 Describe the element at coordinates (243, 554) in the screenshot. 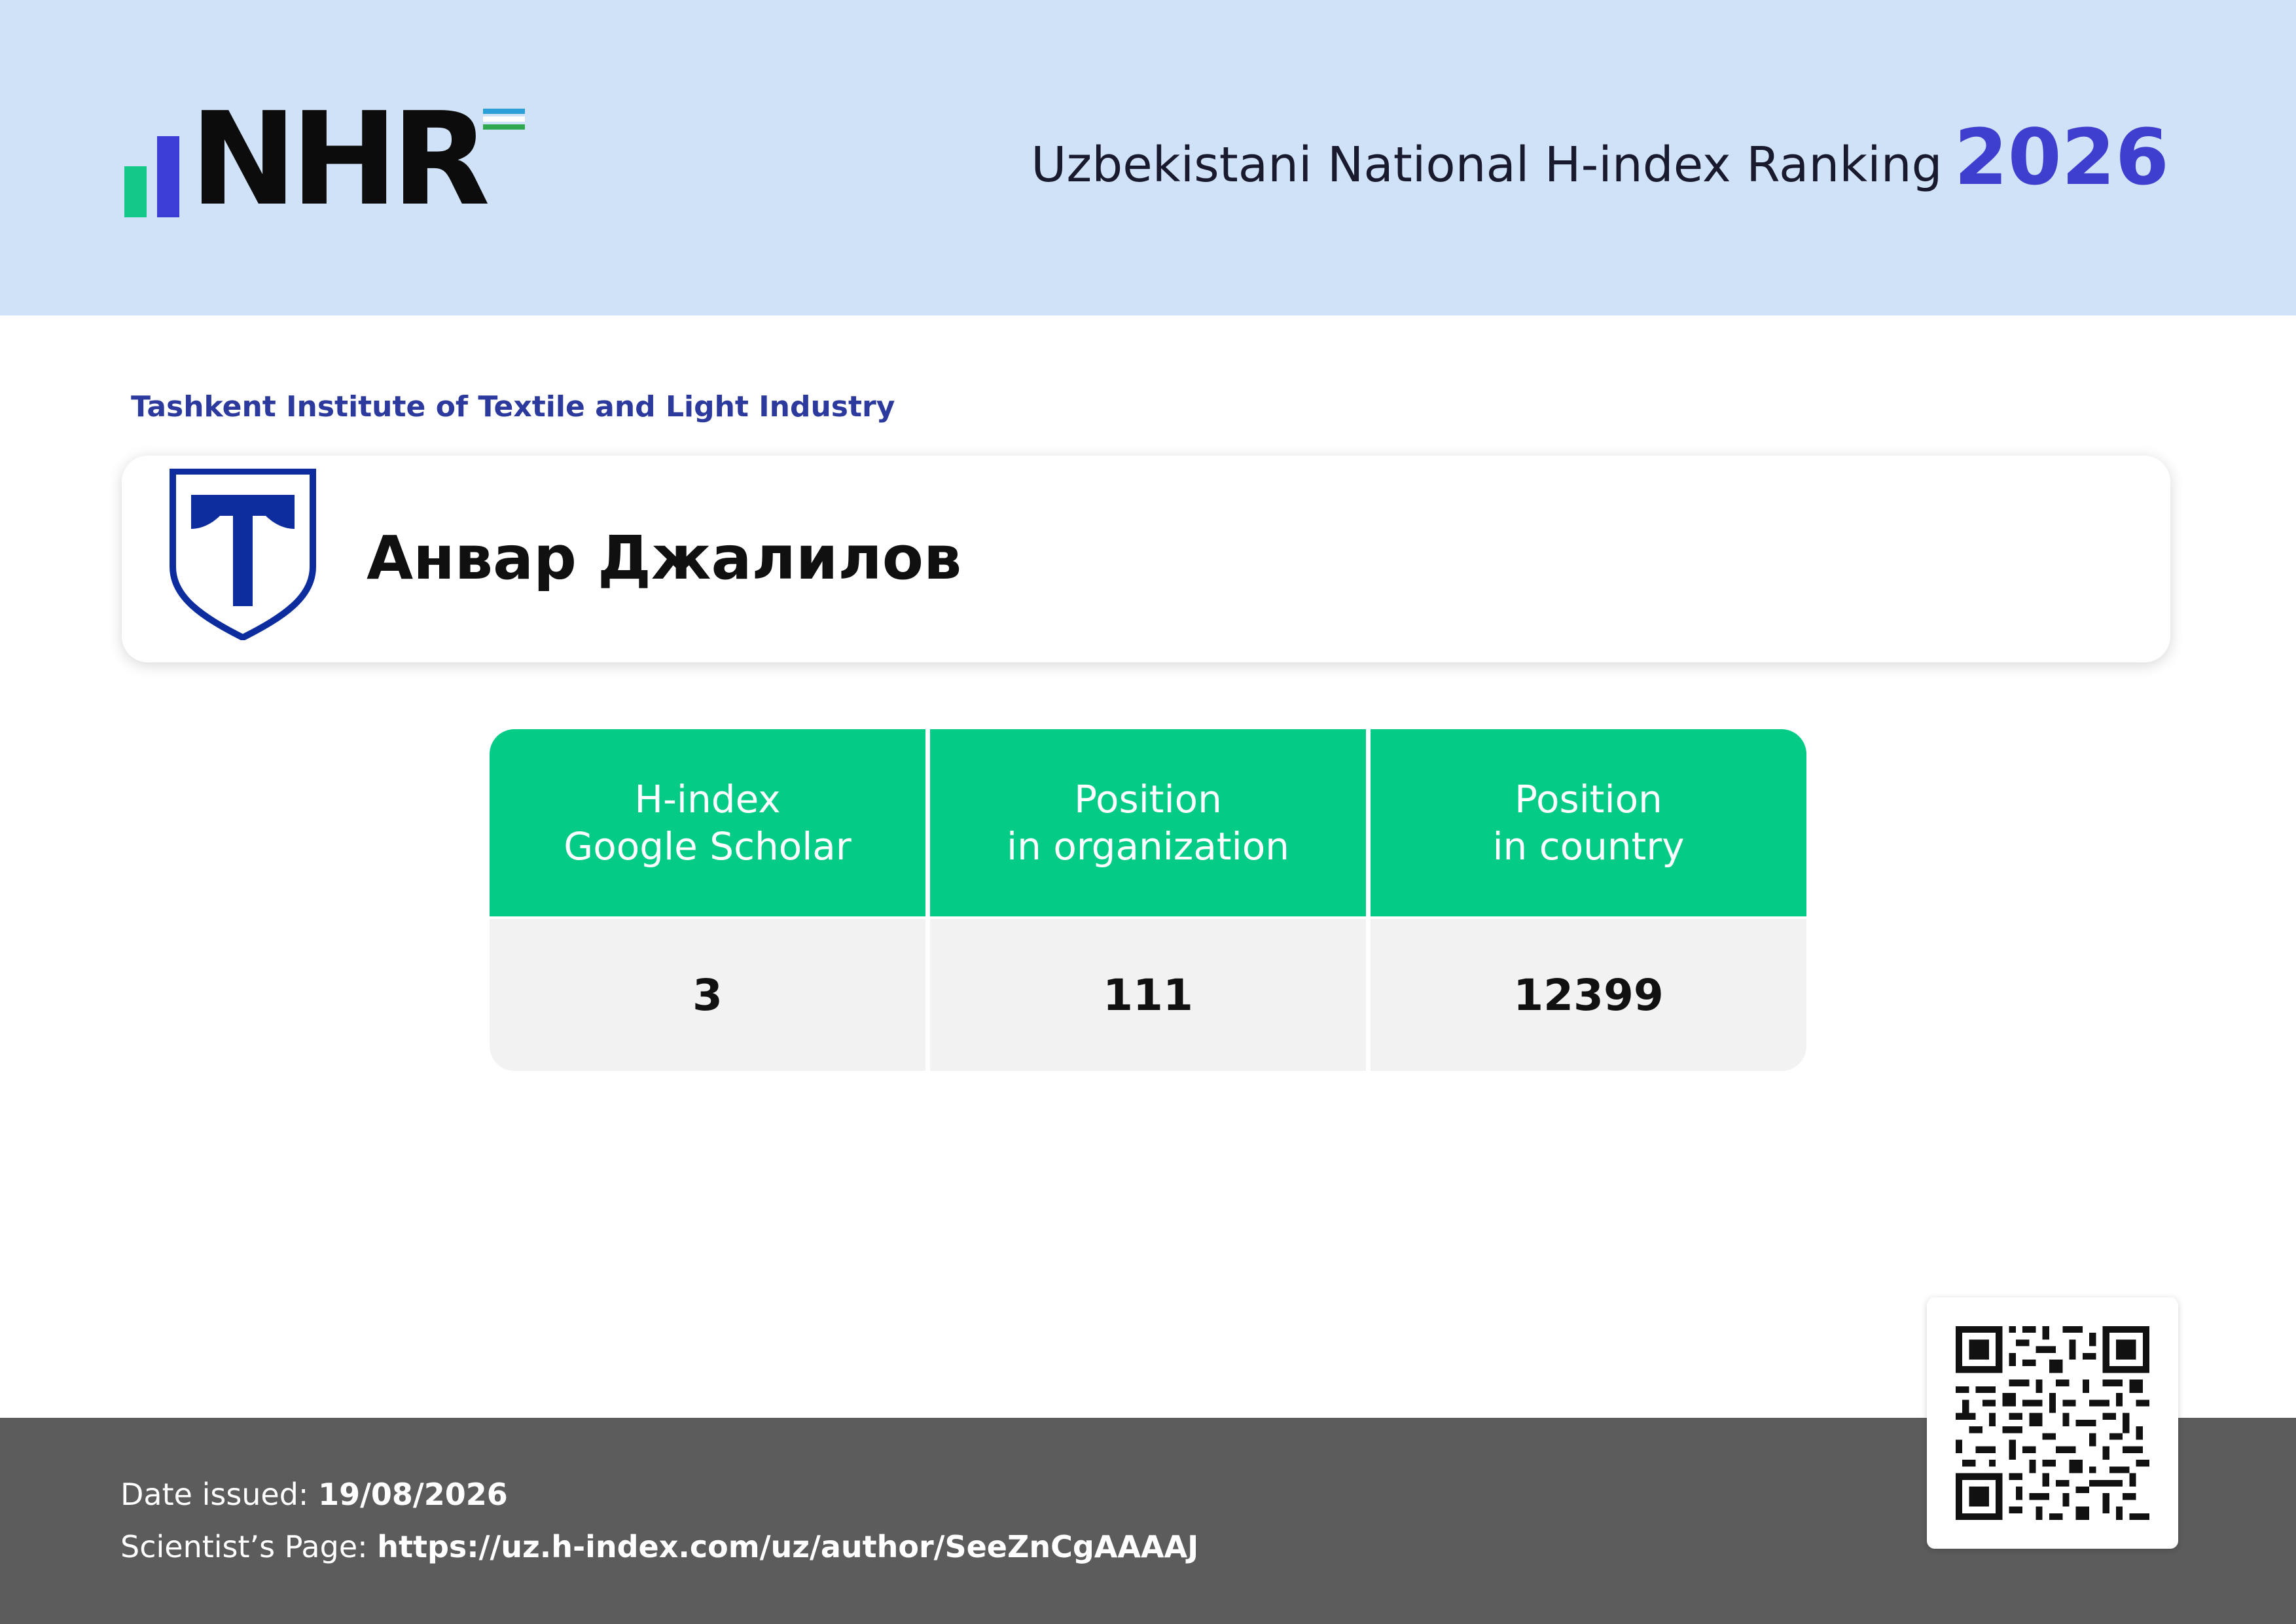

I see `shield-t-icon` at that location.